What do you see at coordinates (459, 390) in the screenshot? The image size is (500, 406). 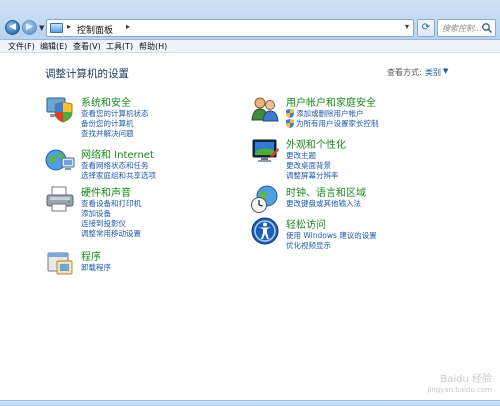 I see `watermark-url: jingyan.baidu.com` at bounding box center [459, 390].